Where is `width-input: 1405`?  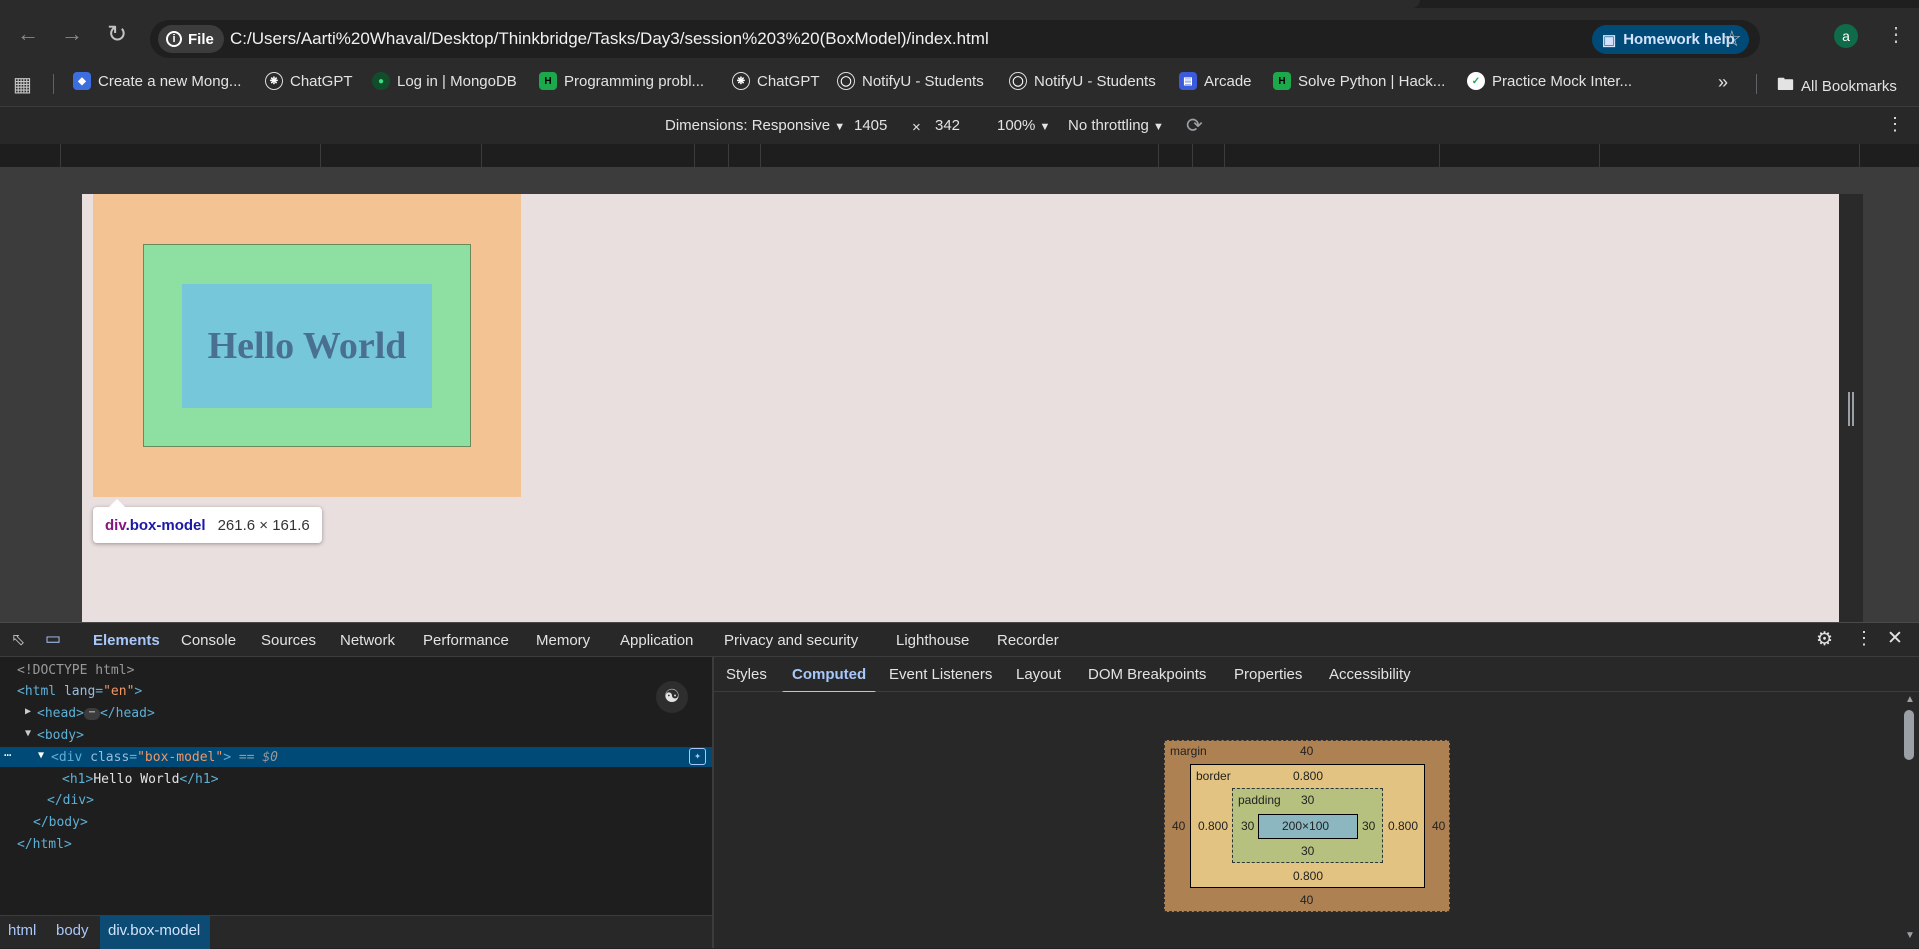
width-input: 1405 is located at coordinates (870, 125).